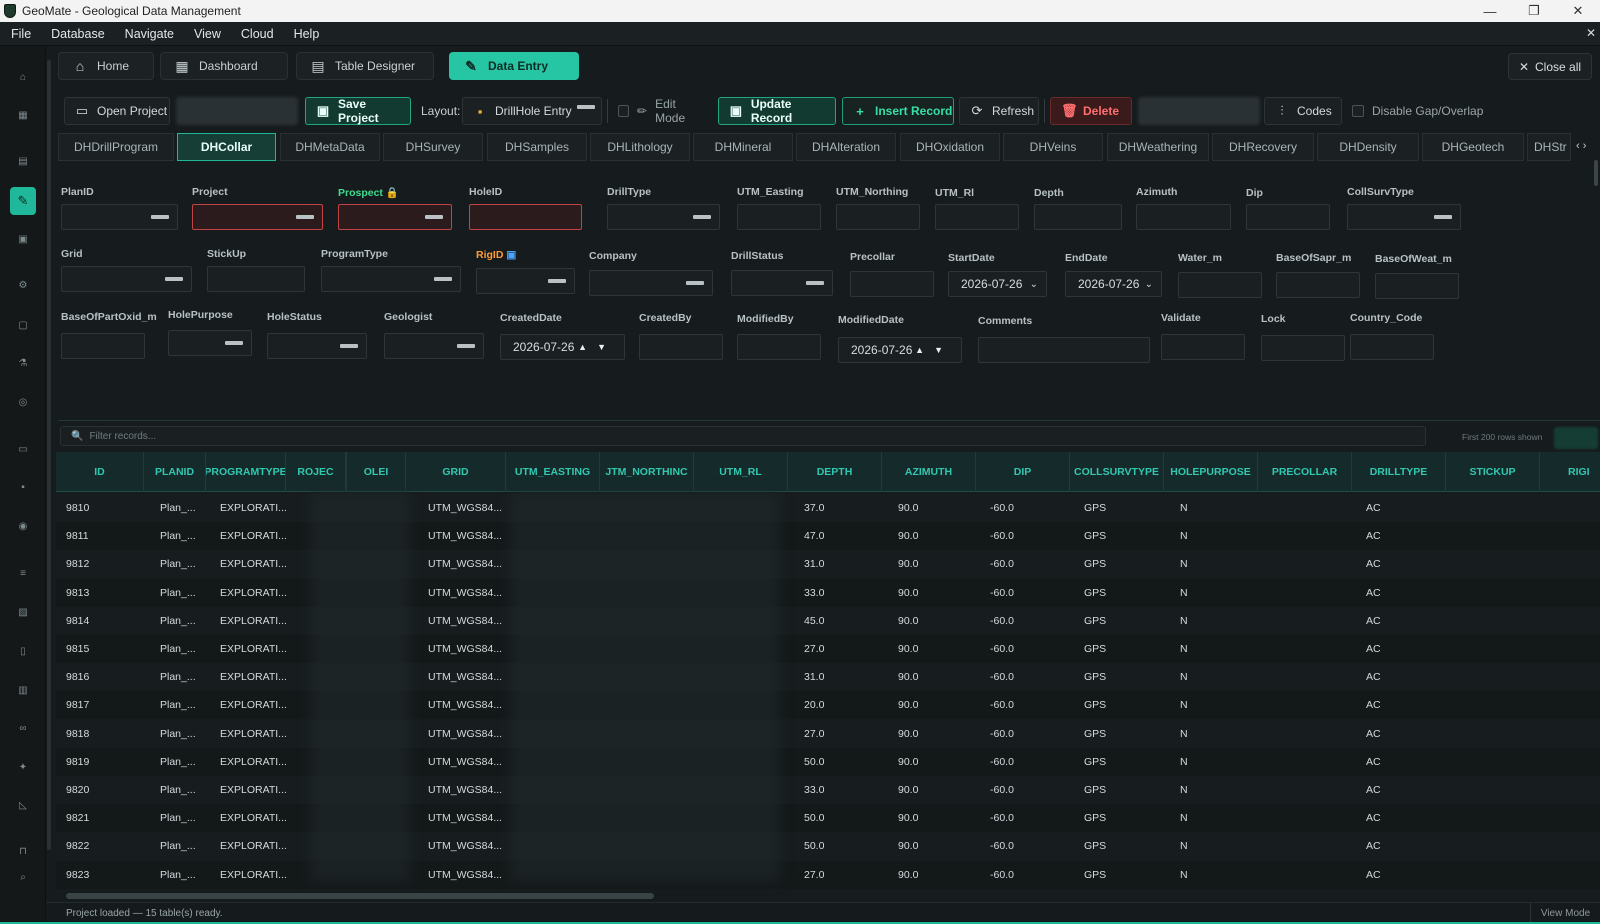 The width and height of the screenshot is (1600, 924). I want to click on form-scrollbar, so click(1596, 173).